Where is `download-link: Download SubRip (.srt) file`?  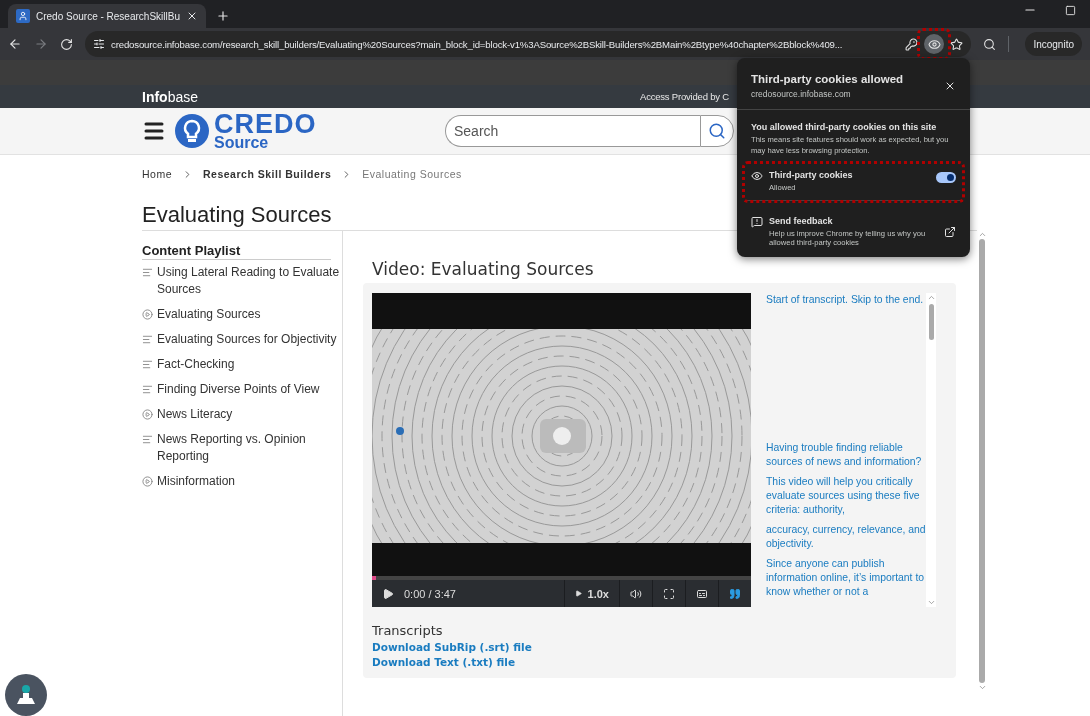
download-link: Download SubRip (.srt) file is located at coordinates (659, 647).